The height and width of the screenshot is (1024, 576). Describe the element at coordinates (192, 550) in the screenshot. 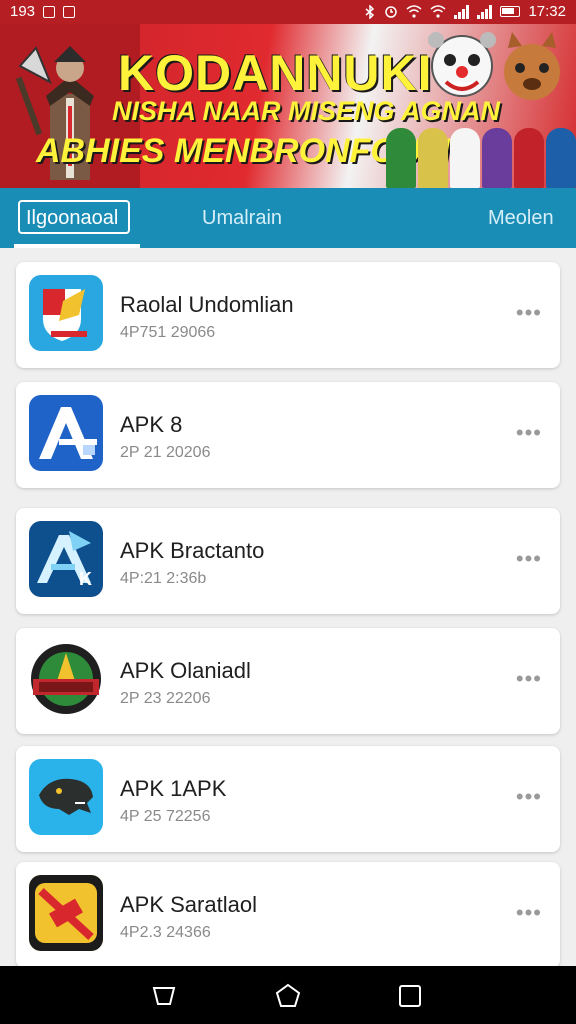

I see `app-name: APK Bractanto` at that location.